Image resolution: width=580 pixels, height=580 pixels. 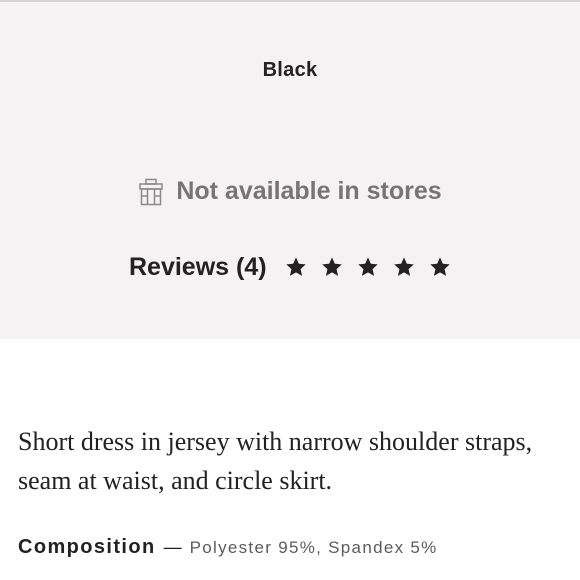 What do you see at coordinates (313, 547) in the screenshot?
I see `composition-value: Polyester 95%, Spandex 5%` at bounding box center [313, 547].